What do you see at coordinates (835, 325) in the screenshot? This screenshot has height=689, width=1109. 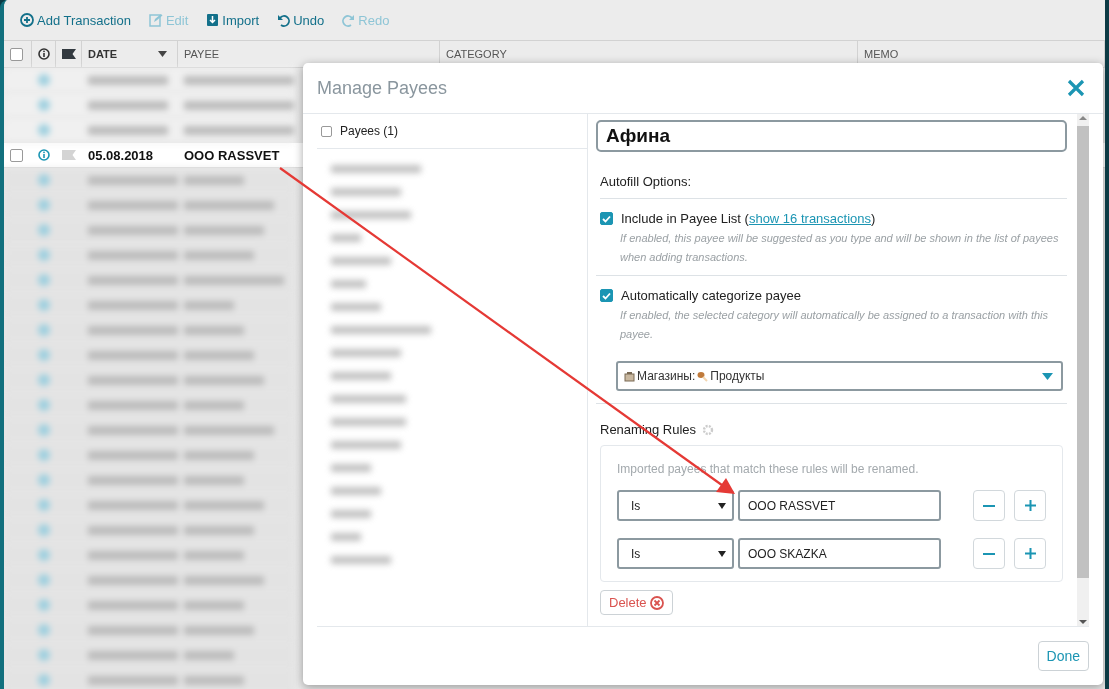 I see `option-description: If enabled, the selected category will automatically be assigned to a transaction with this payee.` at bounding box center [835, 325].